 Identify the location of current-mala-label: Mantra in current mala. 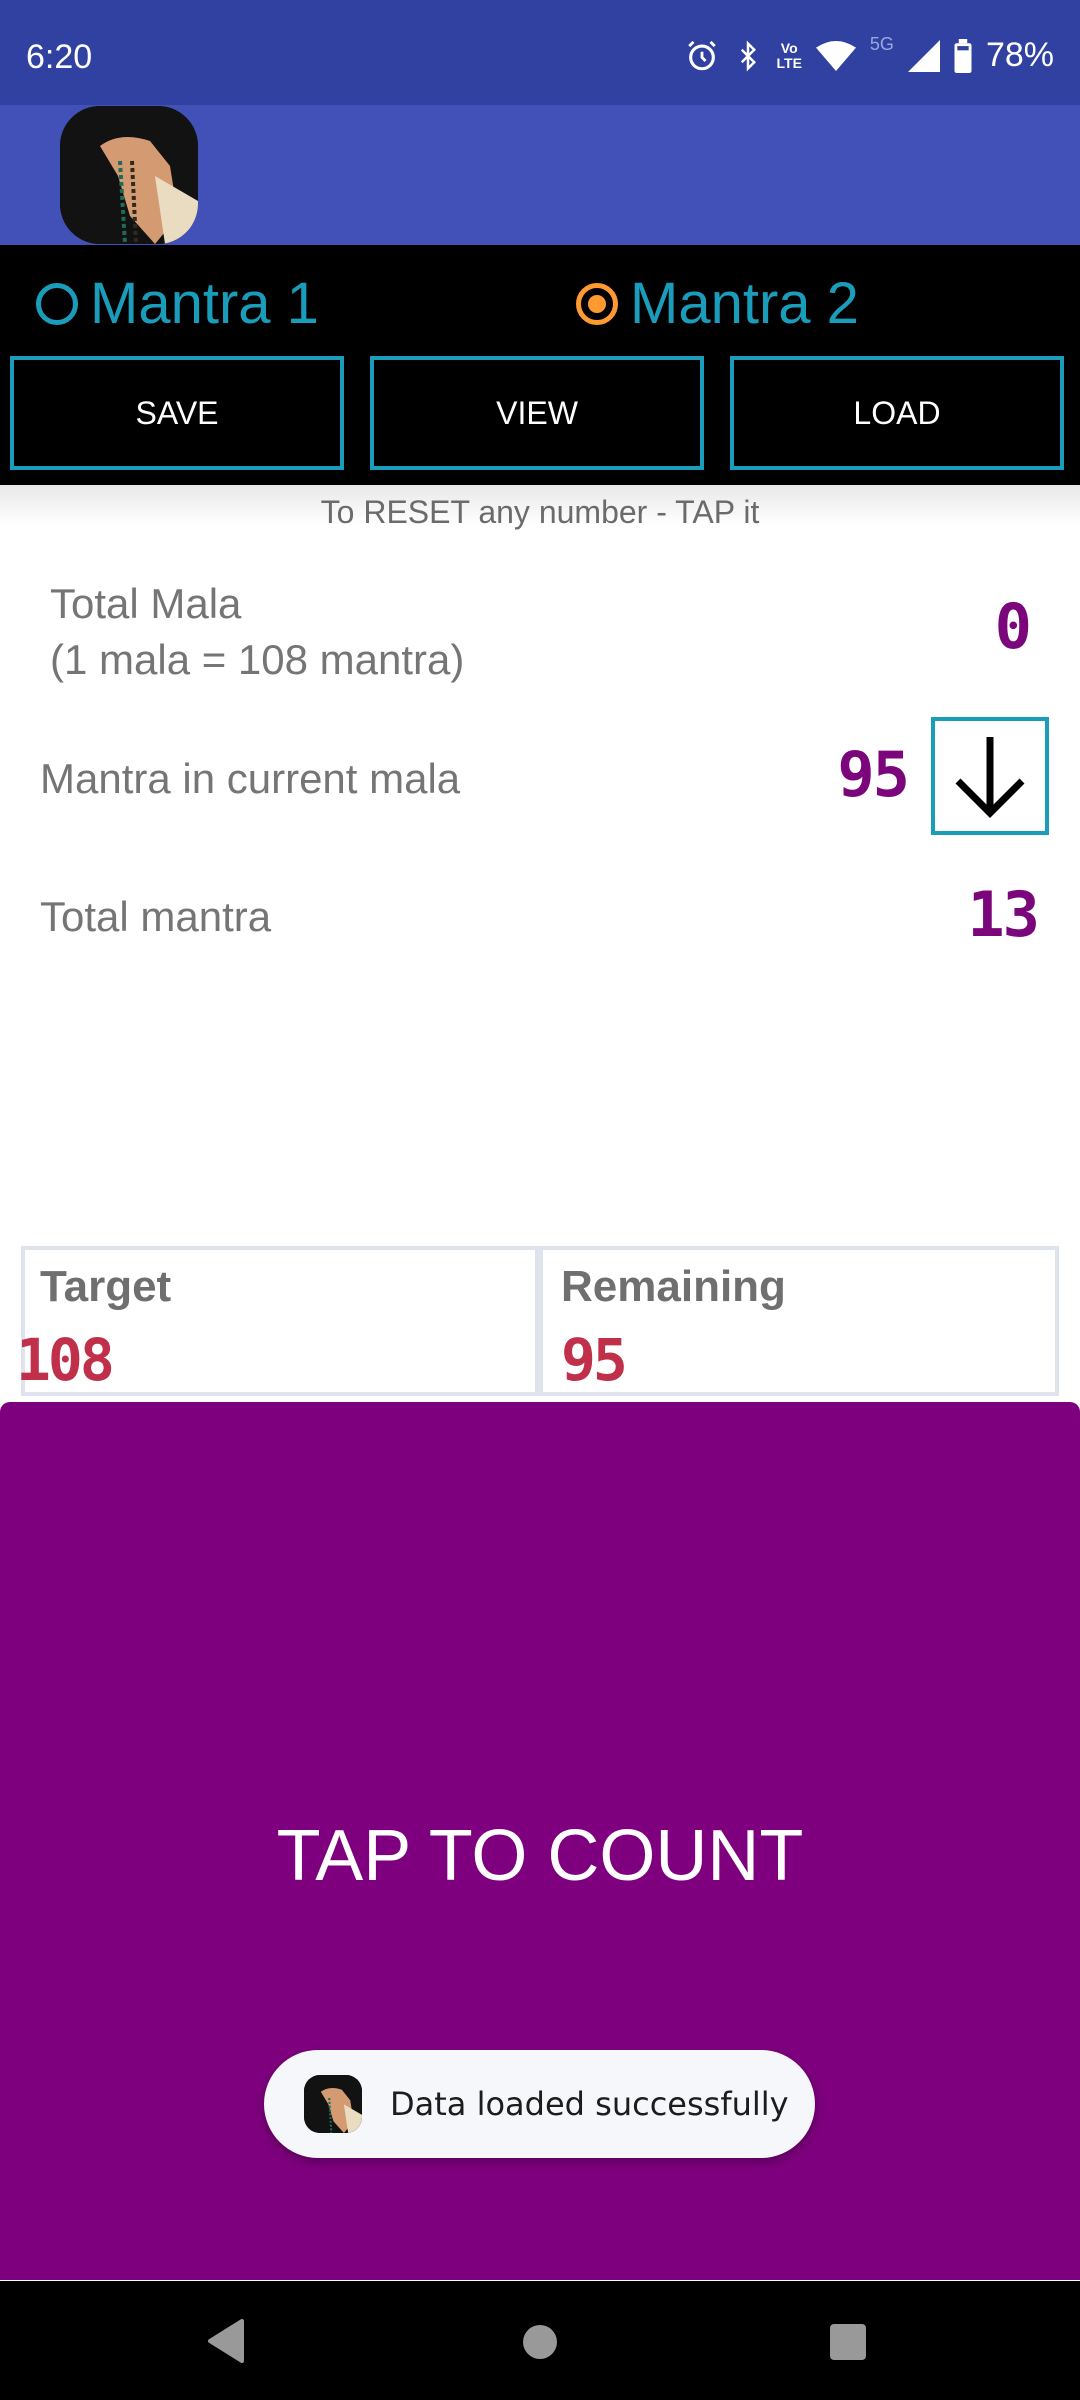
(250, 778).